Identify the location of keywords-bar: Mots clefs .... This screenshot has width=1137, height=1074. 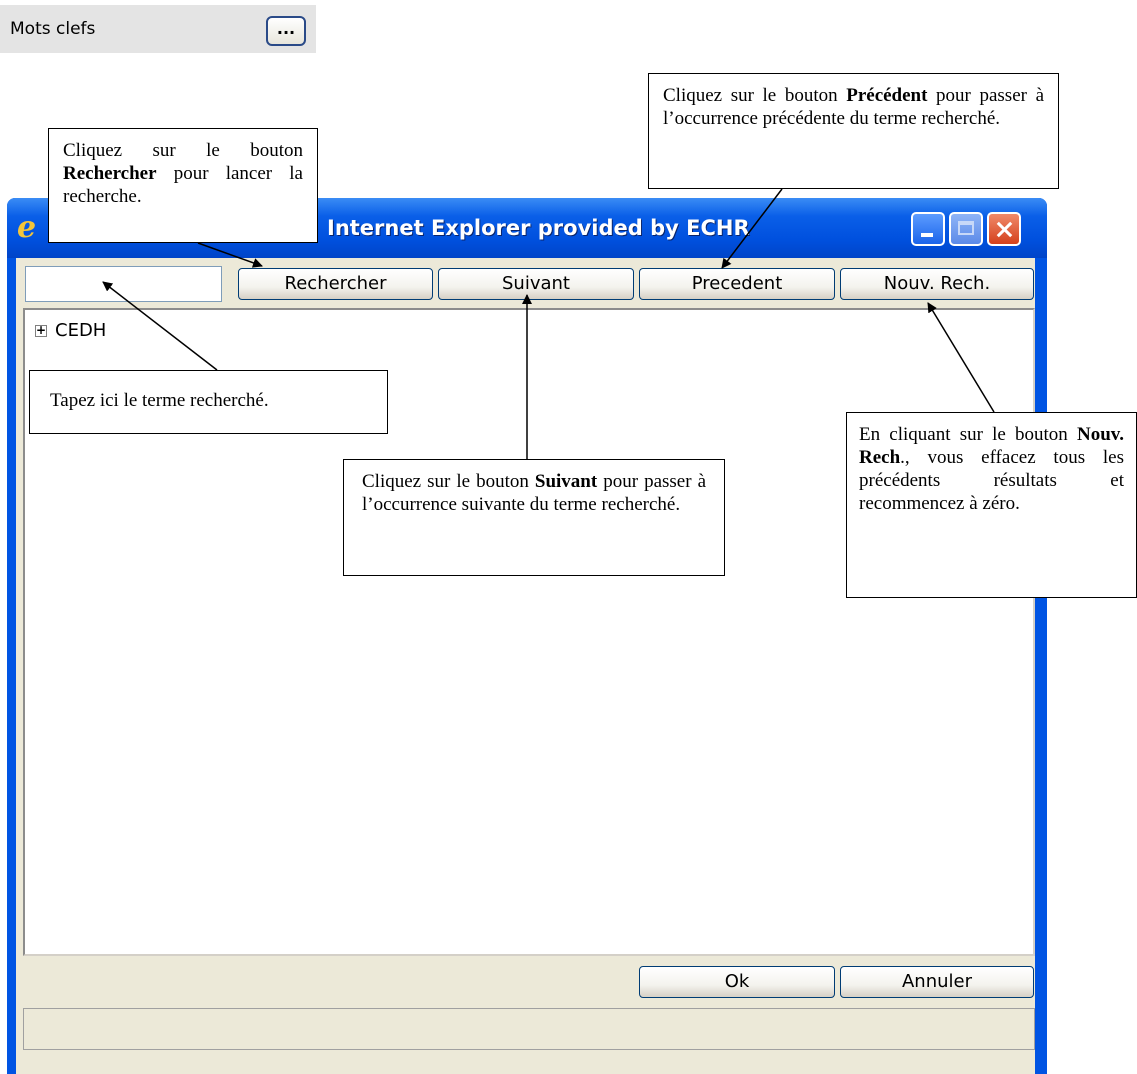
(158, 29).